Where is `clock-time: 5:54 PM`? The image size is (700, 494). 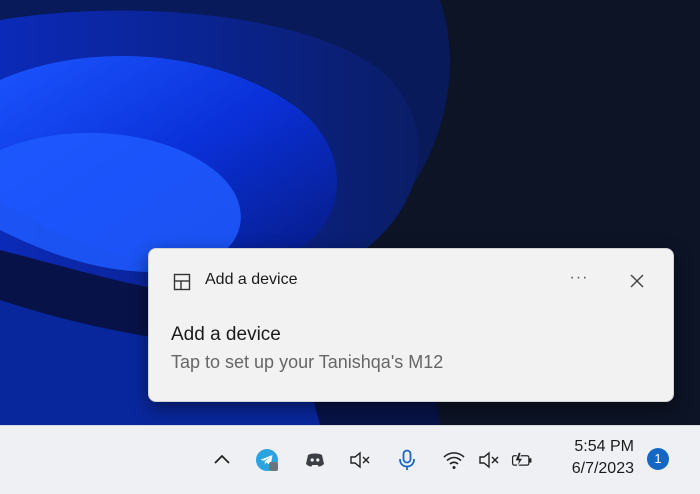
clock-time: 5:54 PM is located at coordinates (604, 446).